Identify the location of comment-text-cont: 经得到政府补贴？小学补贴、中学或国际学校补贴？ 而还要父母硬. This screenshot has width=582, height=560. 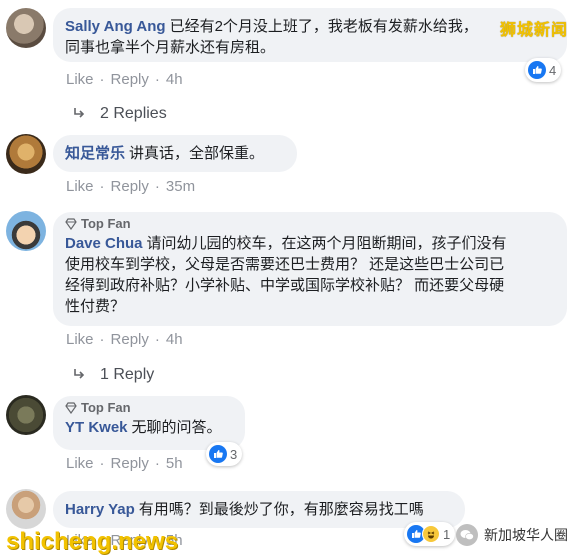
(285, 285).